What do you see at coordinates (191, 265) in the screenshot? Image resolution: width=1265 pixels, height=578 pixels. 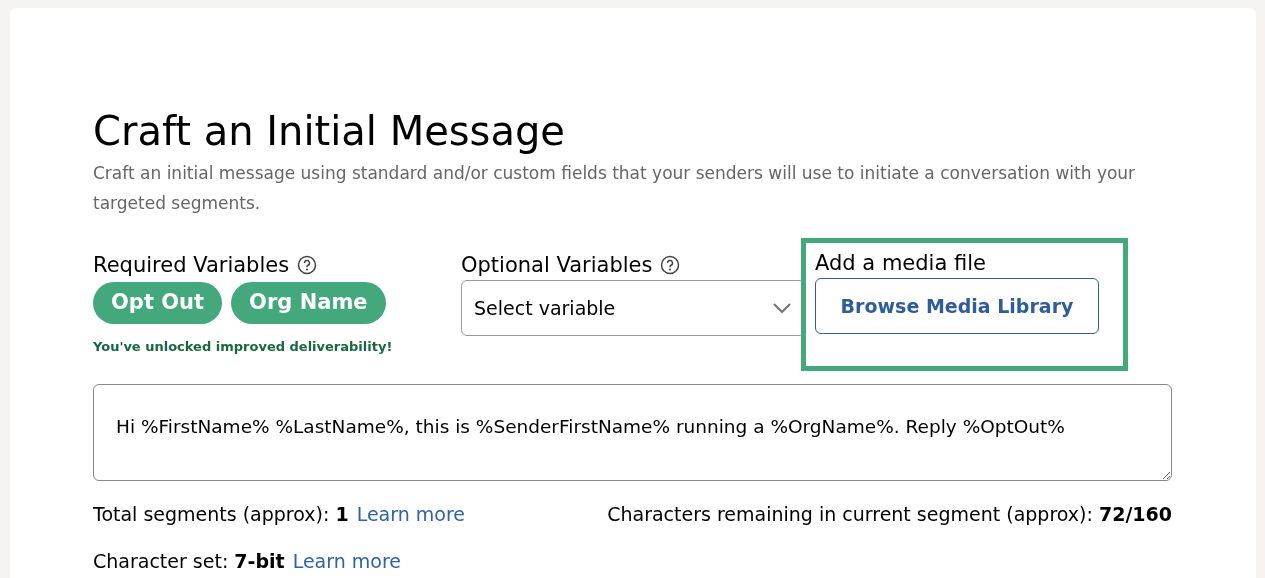 I see `section-label: Required Variables` at bounding box center [191, 265].